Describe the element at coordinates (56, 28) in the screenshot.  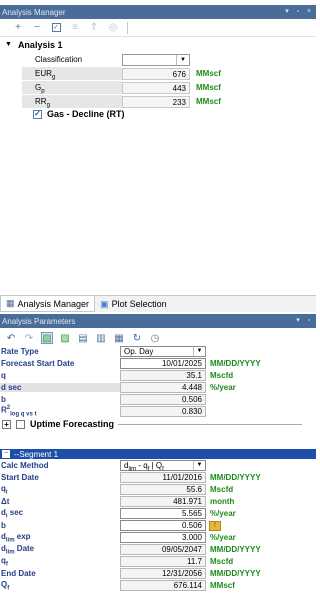
I see `check-icon: ✓` at that location.